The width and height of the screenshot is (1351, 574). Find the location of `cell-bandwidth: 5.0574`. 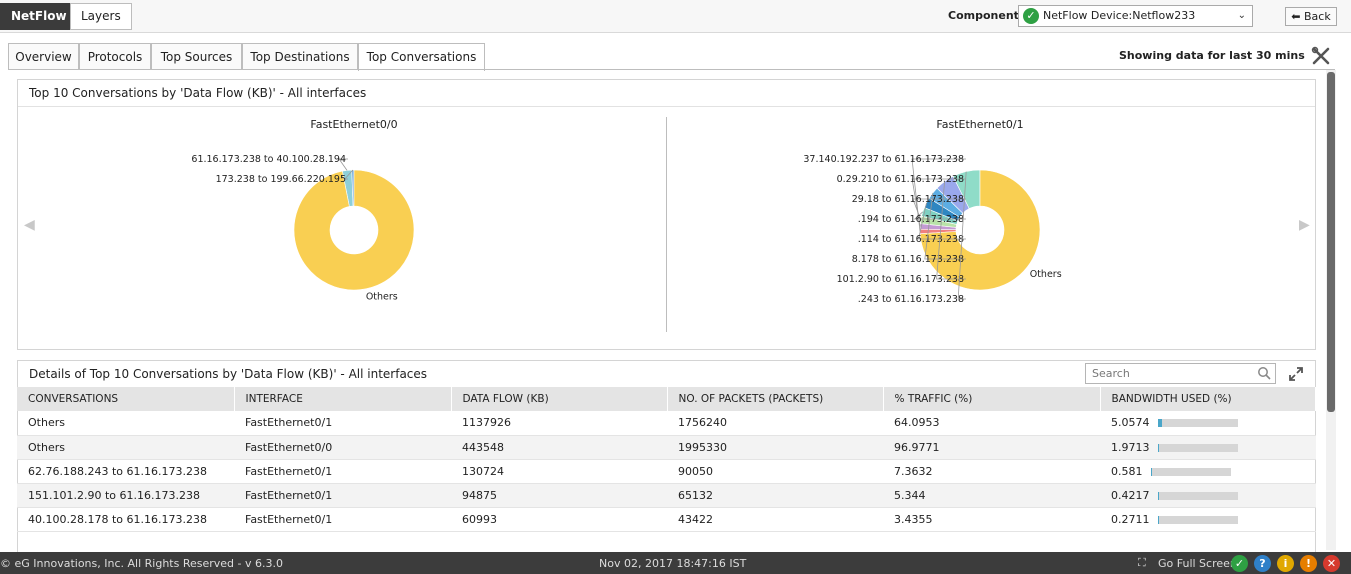

cell-bandwidth: 5.0574 is located at coordinates (1208, 423).